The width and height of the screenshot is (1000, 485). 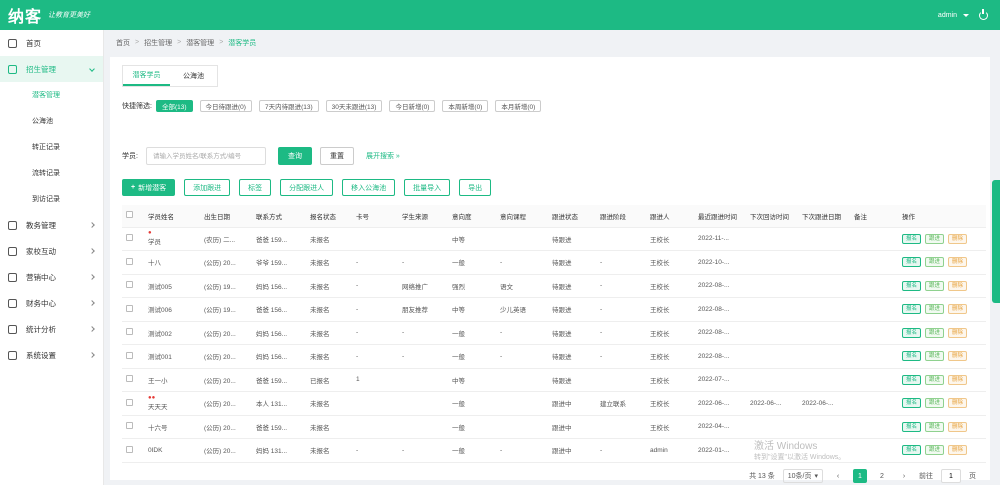 What do you see at coordinates (383, 156) in the screenshot?
I see `expand-search-link: 展开搜索 »` at bounding box center [383, 156].